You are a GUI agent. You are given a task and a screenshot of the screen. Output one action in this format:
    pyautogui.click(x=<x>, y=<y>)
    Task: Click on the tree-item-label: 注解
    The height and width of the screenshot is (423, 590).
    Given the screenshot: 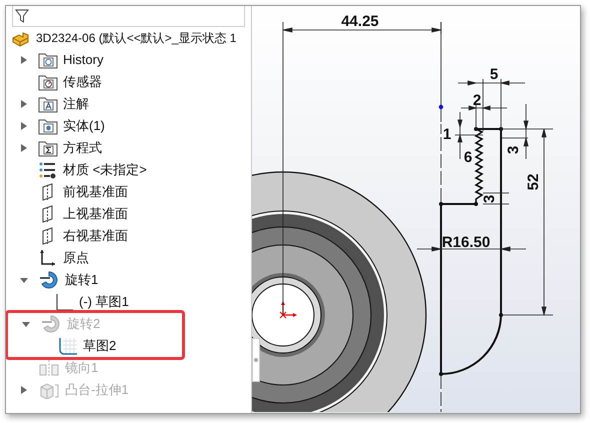 What is the action you would take?
    pyautogui.click(x=76, y=104)
    